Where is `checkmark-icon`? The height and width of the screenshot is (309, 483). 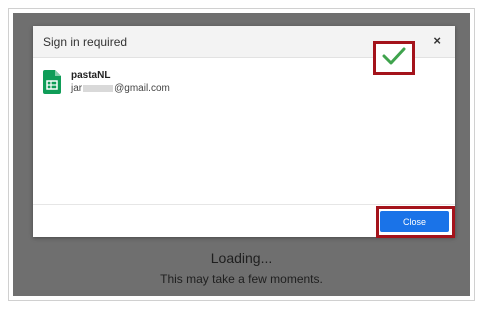
checkmark-icon is located at coordinates (394, 58).